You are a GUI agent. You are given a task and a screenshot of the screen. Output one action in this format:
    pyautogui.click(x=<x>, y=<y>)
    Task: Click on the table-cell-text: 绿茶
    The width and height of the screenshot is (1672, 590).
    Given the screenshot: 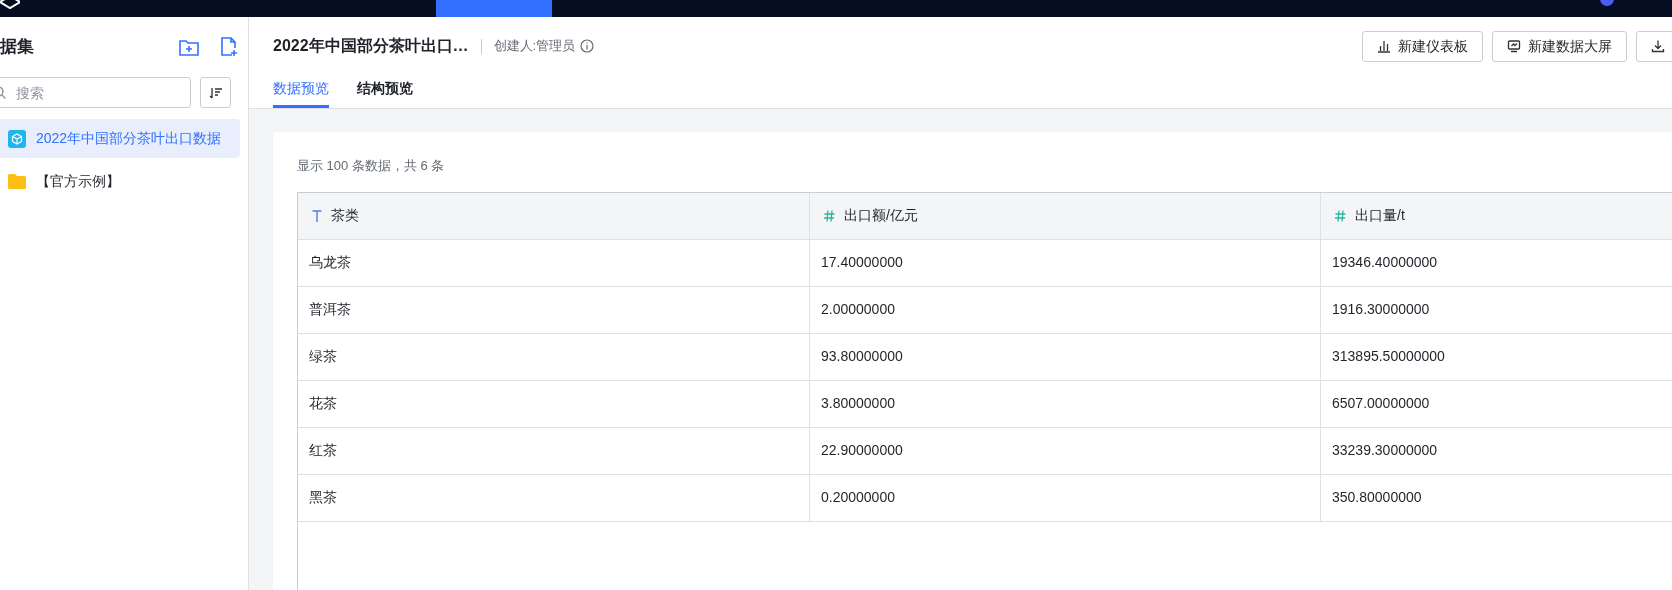 What is the action you would take?
    pyautogui.click(x=323, y=356)
    